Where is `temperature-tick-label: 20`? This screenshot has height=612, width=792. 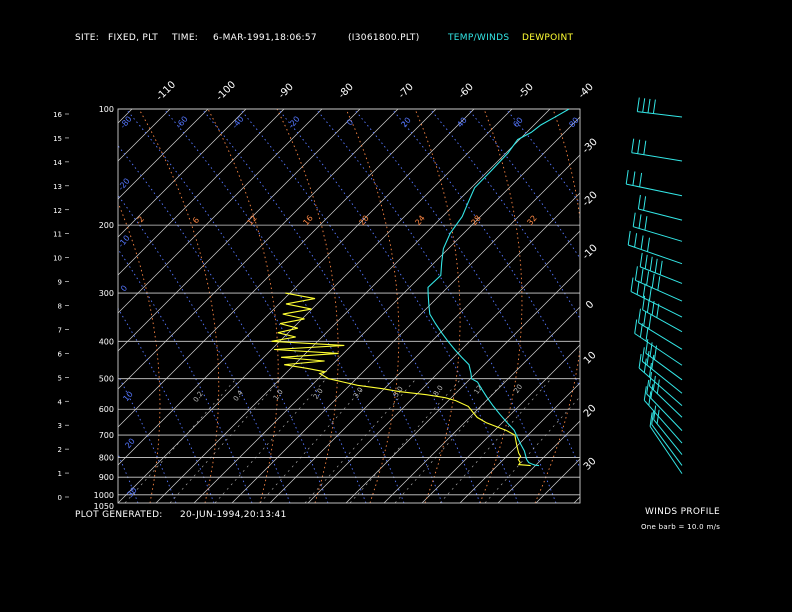
temperature-tick-label: 20 is located at coordinates (590, 411).